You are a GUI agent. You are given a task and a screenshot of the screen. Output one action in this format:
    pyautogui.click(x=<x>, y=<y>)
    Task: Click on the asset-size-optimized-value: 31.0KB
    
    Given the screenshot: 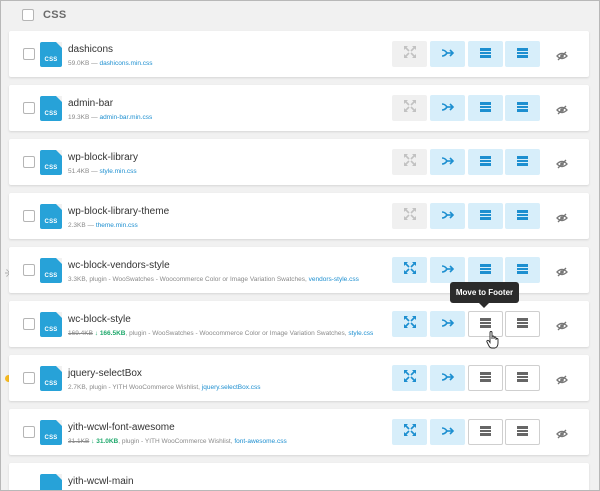 What is the action you would take?
    pyautogui.click(x=107, y=441)
    